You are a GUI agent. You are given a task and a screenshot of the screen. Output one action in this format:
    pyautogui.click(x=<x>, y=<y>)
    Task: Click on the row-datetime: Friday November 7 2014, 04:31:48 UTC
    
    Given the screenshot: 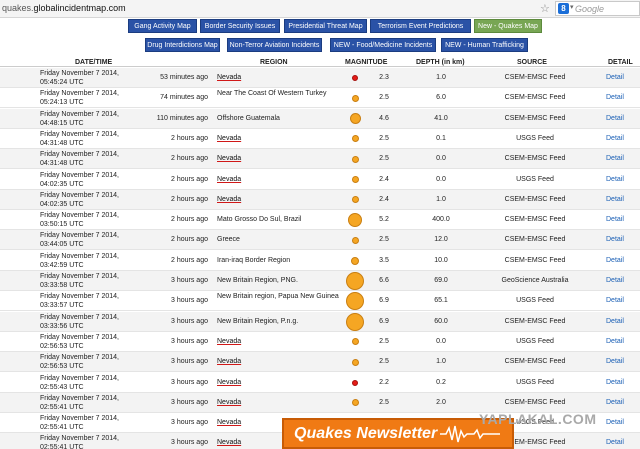 What is the action you would take?
    pyautogui.click(x=79, y=159)
    